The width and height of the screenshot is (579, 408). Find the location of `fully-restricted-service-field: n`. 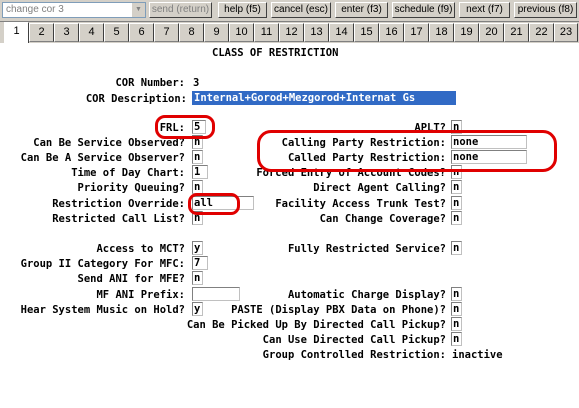

fully-restricted-service-field: n is located at coordinates (456, 248).